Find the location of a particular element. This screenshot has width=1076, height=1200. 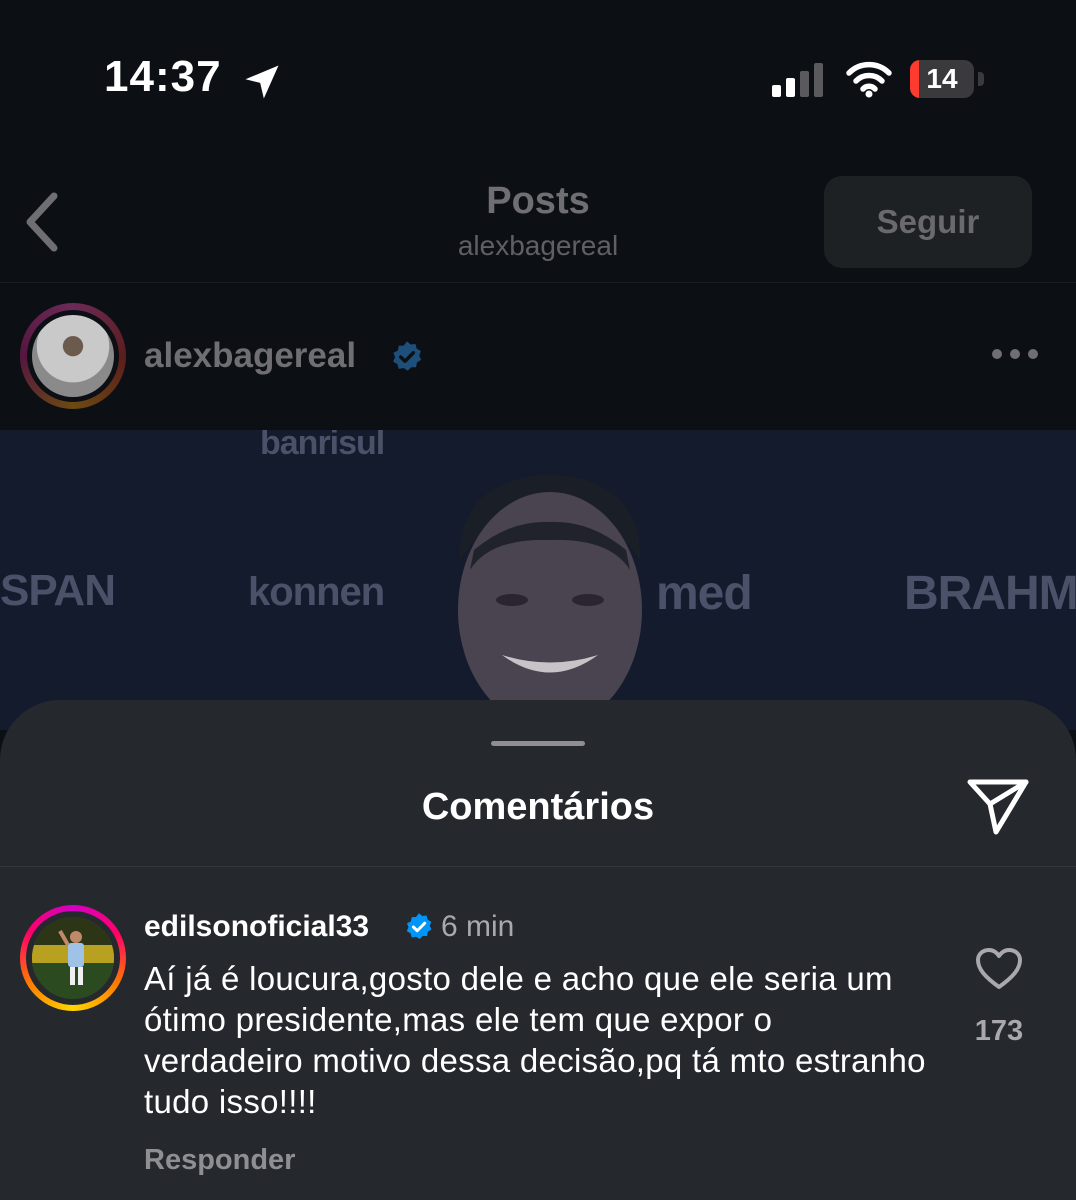

share-paper-plane-icon is located at coordinates (998, 806).